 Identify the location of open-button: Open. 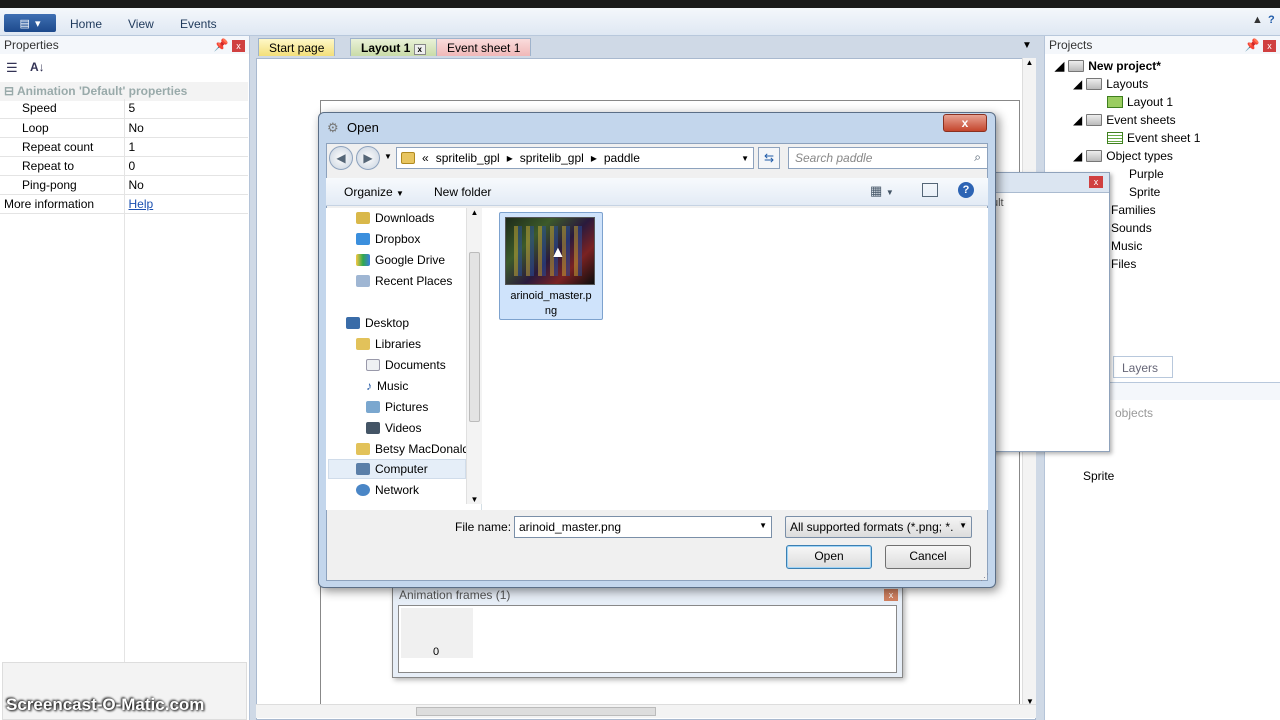
(829, 557).